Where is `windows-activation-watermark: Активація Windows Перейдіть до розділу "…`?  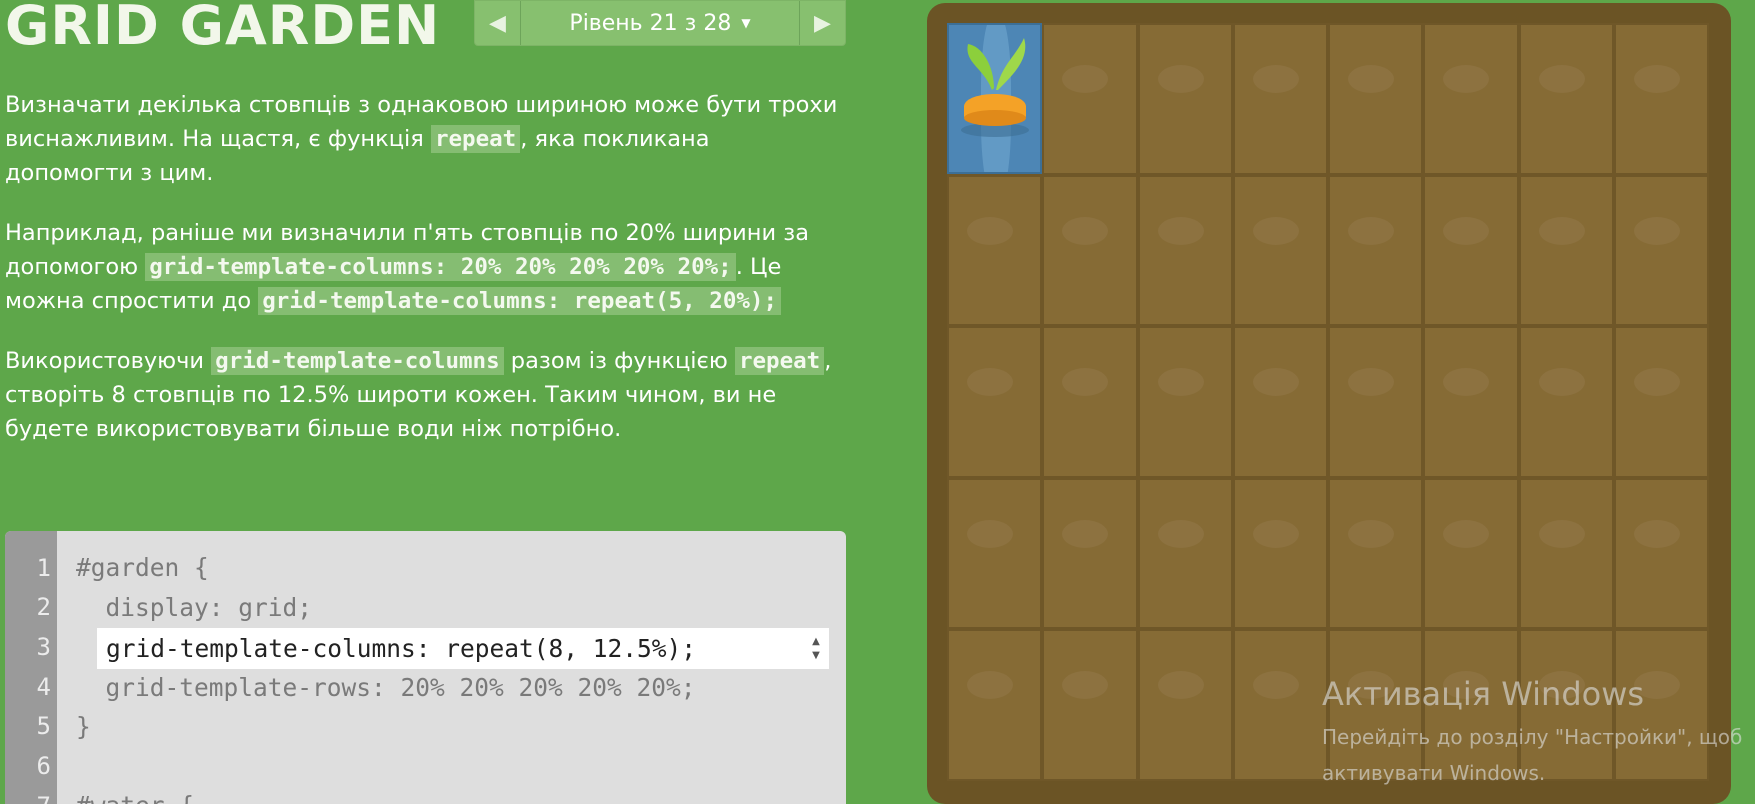
windows-activation-watermark: Активація Windows Перейдіть до розділу "… is located at coordinates (1538, 730).